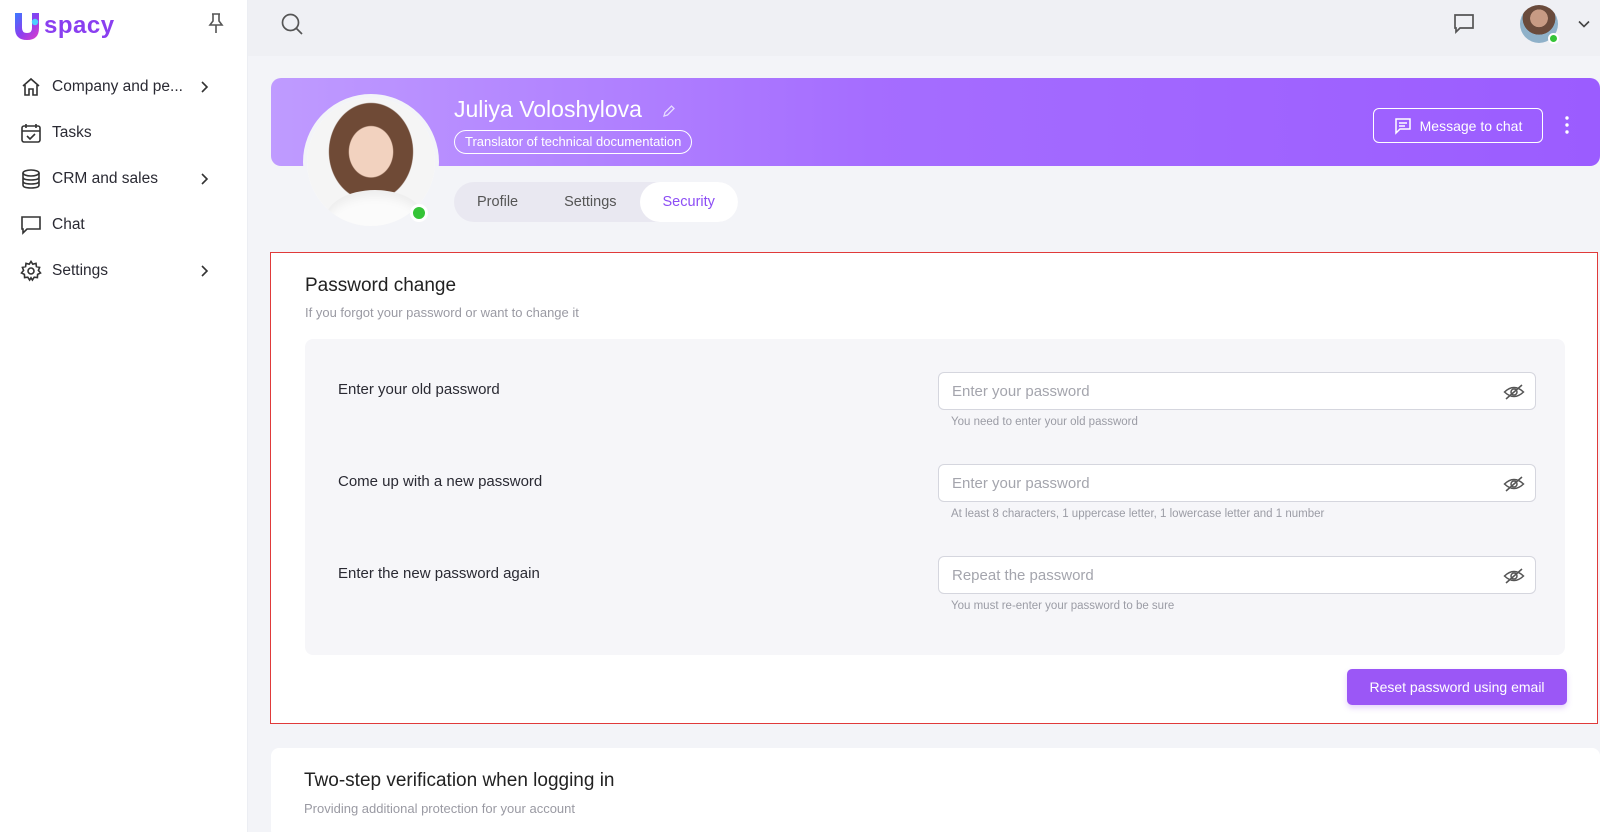  I want to click on repeat-password-label: Enter the new password again, so click(439, 573).